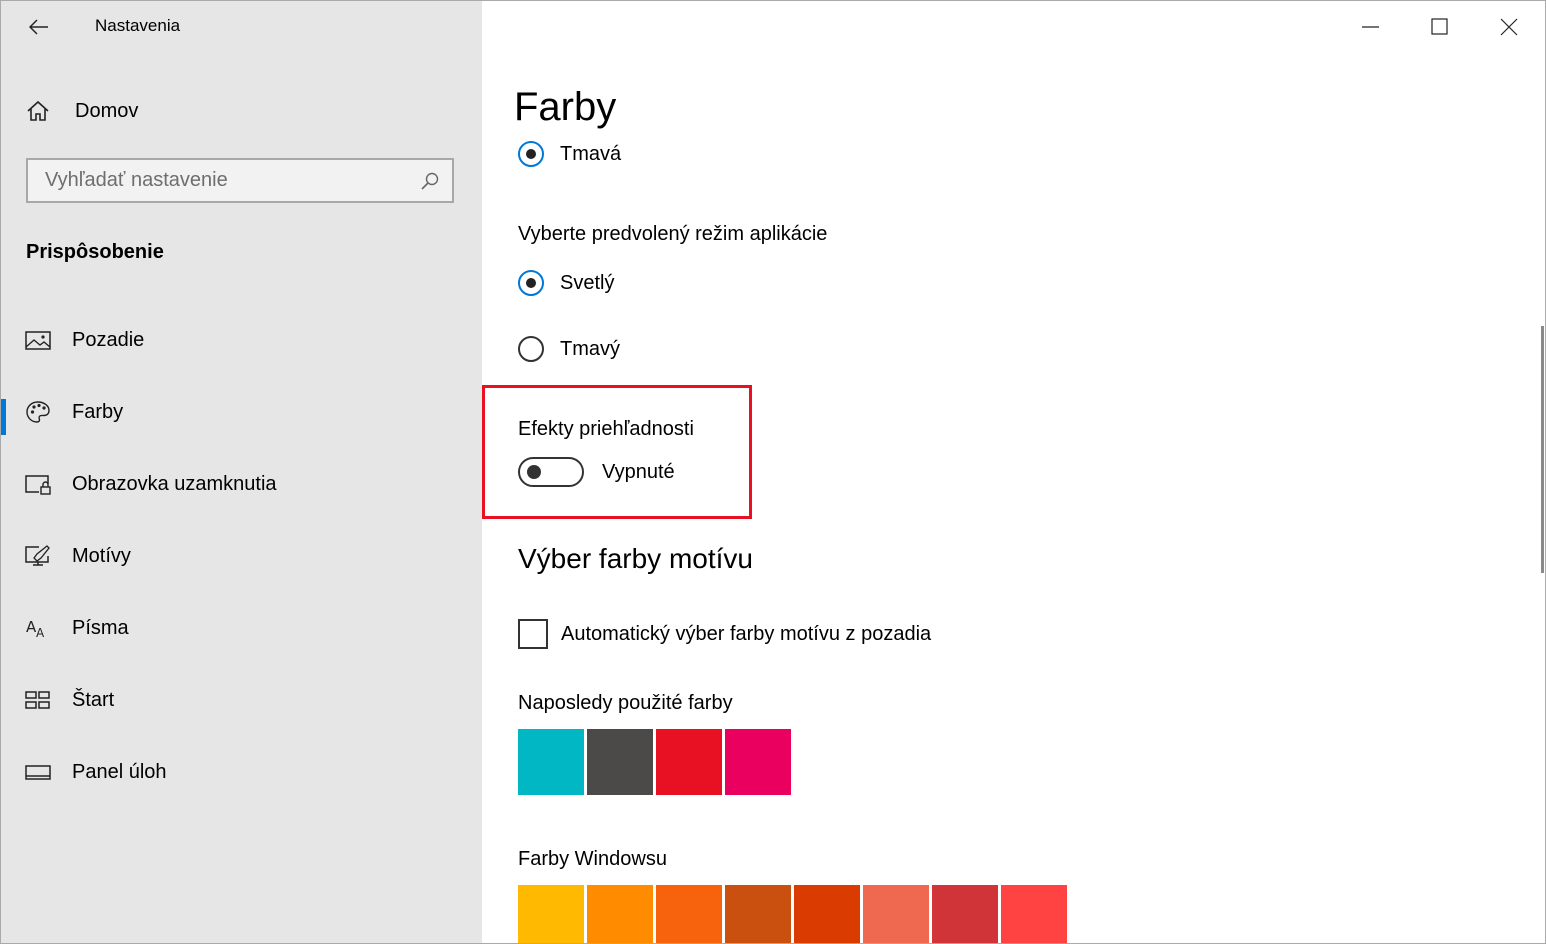 The height and width of the screenshot is (944, 1546). I want to click on sidebar-item-label: Štart, so click(93, 699).